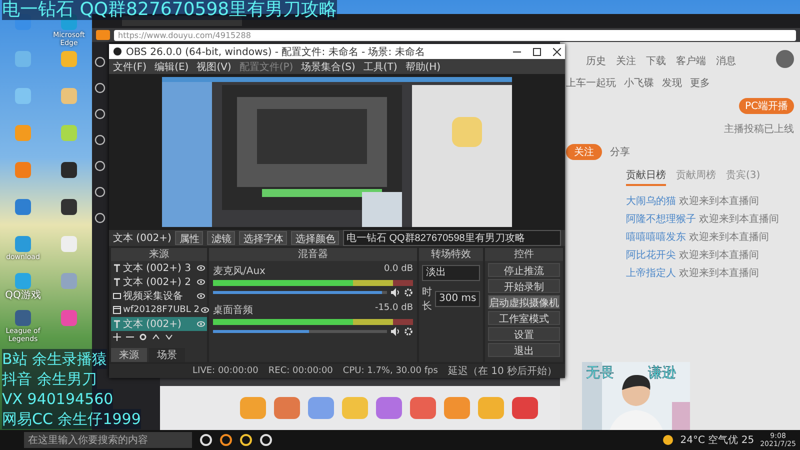 This screenshot has width=800, height=450. What do you see at coordinates (315, 237) in the screenshot?
I see `toolbar-button: 选择颜色` at bounding box center [315, 237].